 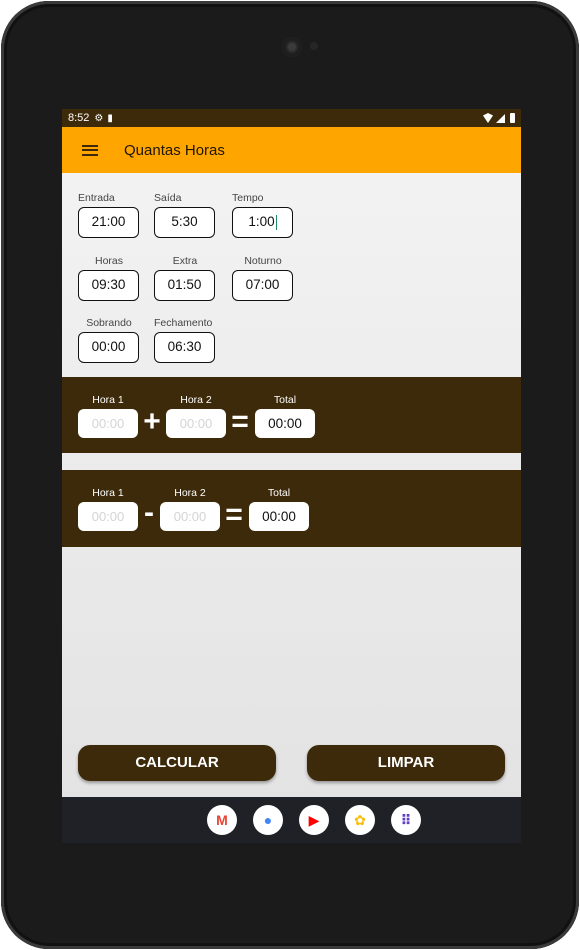 I want to click on camera-icon, so click(x=292, y=47).